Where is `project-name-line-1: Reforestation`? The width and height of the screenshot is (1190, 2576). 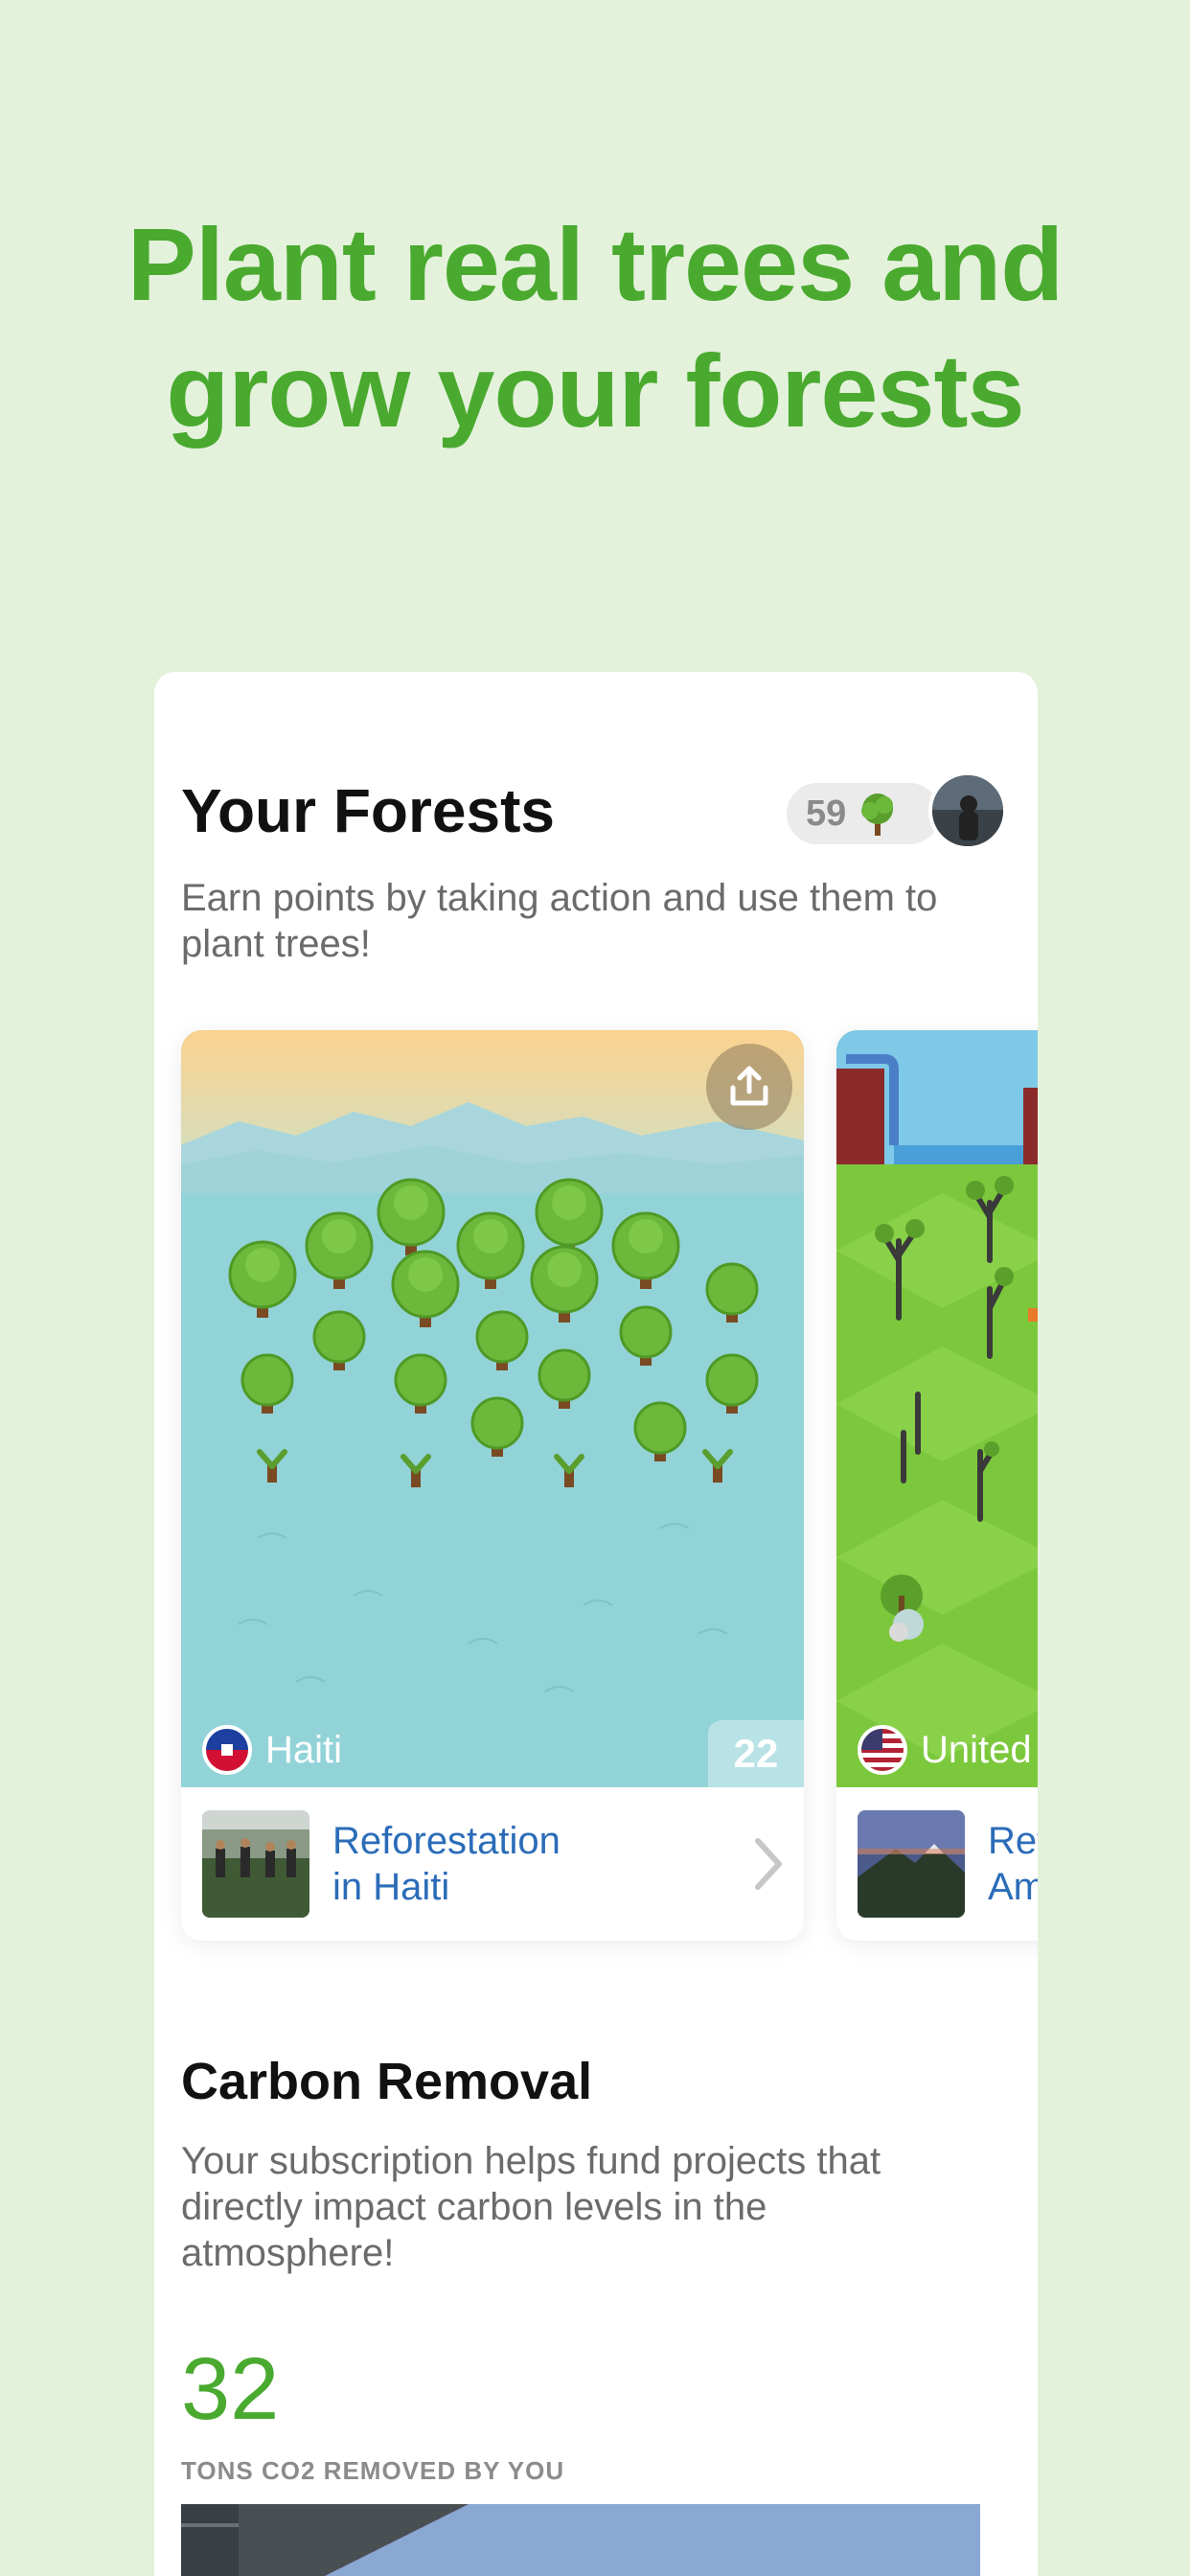
project-name-line-1: Reforestation is located at coordinates (447, 1841).